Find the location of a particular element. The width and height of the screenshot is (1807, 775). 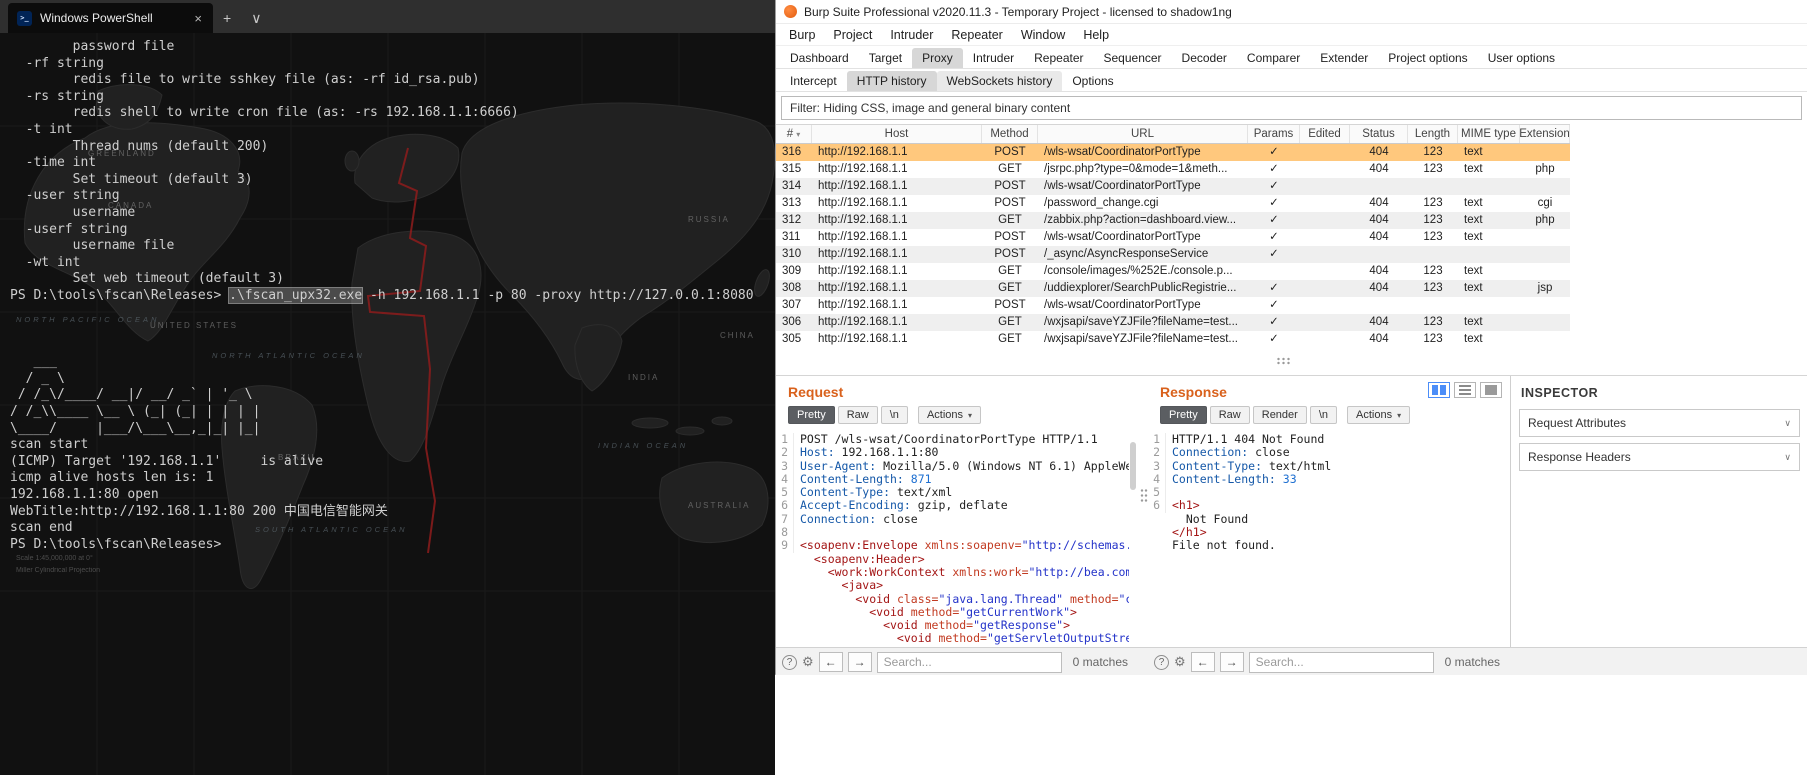

column-header-ext: Extension is located at coordinates (1545, 134).